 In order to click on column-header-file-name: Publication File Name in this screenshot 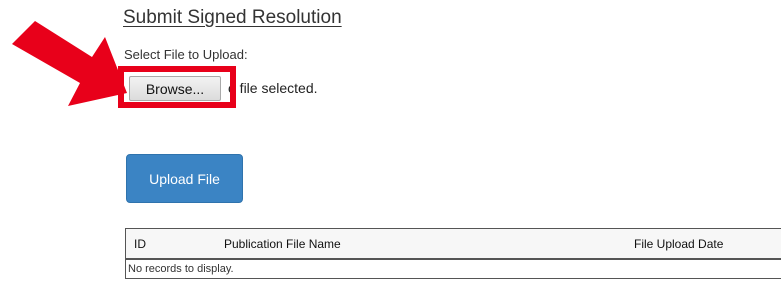, I will do `click(282, 244)`.